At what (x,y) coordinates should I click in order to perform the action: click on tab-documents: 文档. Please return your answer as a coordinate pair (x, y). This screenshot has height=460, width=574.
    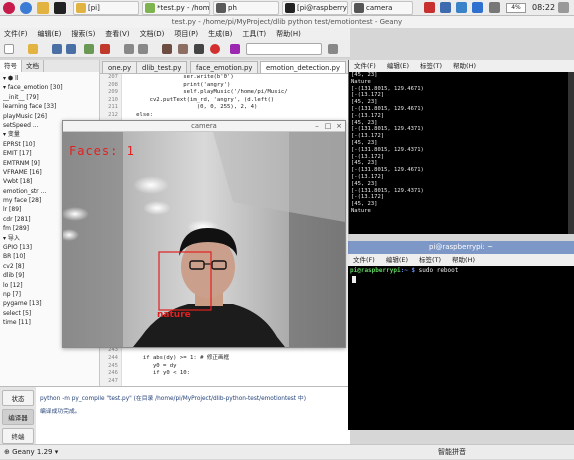
    Looking at the image, I should click on (33, 66).